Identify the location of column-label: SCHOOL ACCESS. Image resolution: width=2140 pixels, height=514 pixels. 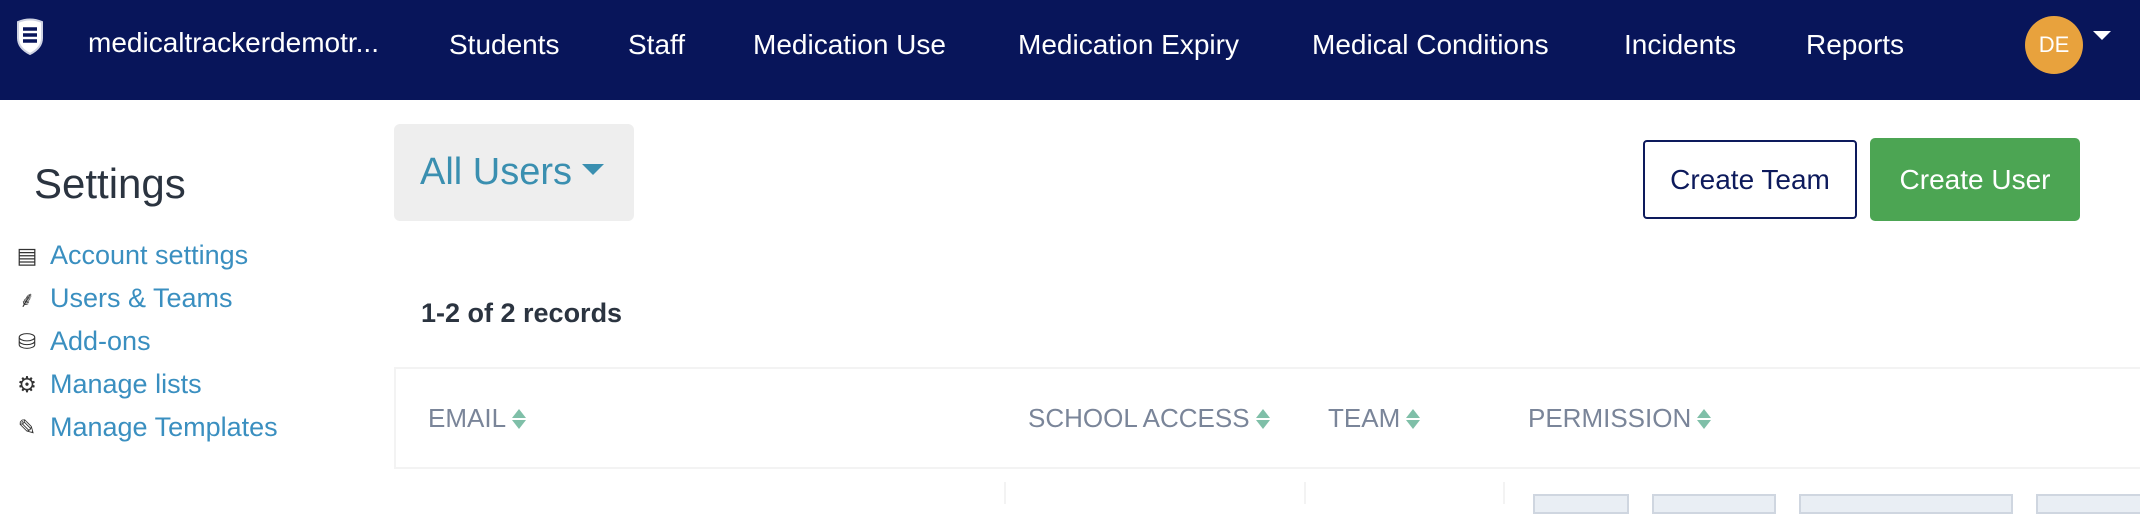
(1139, 418).